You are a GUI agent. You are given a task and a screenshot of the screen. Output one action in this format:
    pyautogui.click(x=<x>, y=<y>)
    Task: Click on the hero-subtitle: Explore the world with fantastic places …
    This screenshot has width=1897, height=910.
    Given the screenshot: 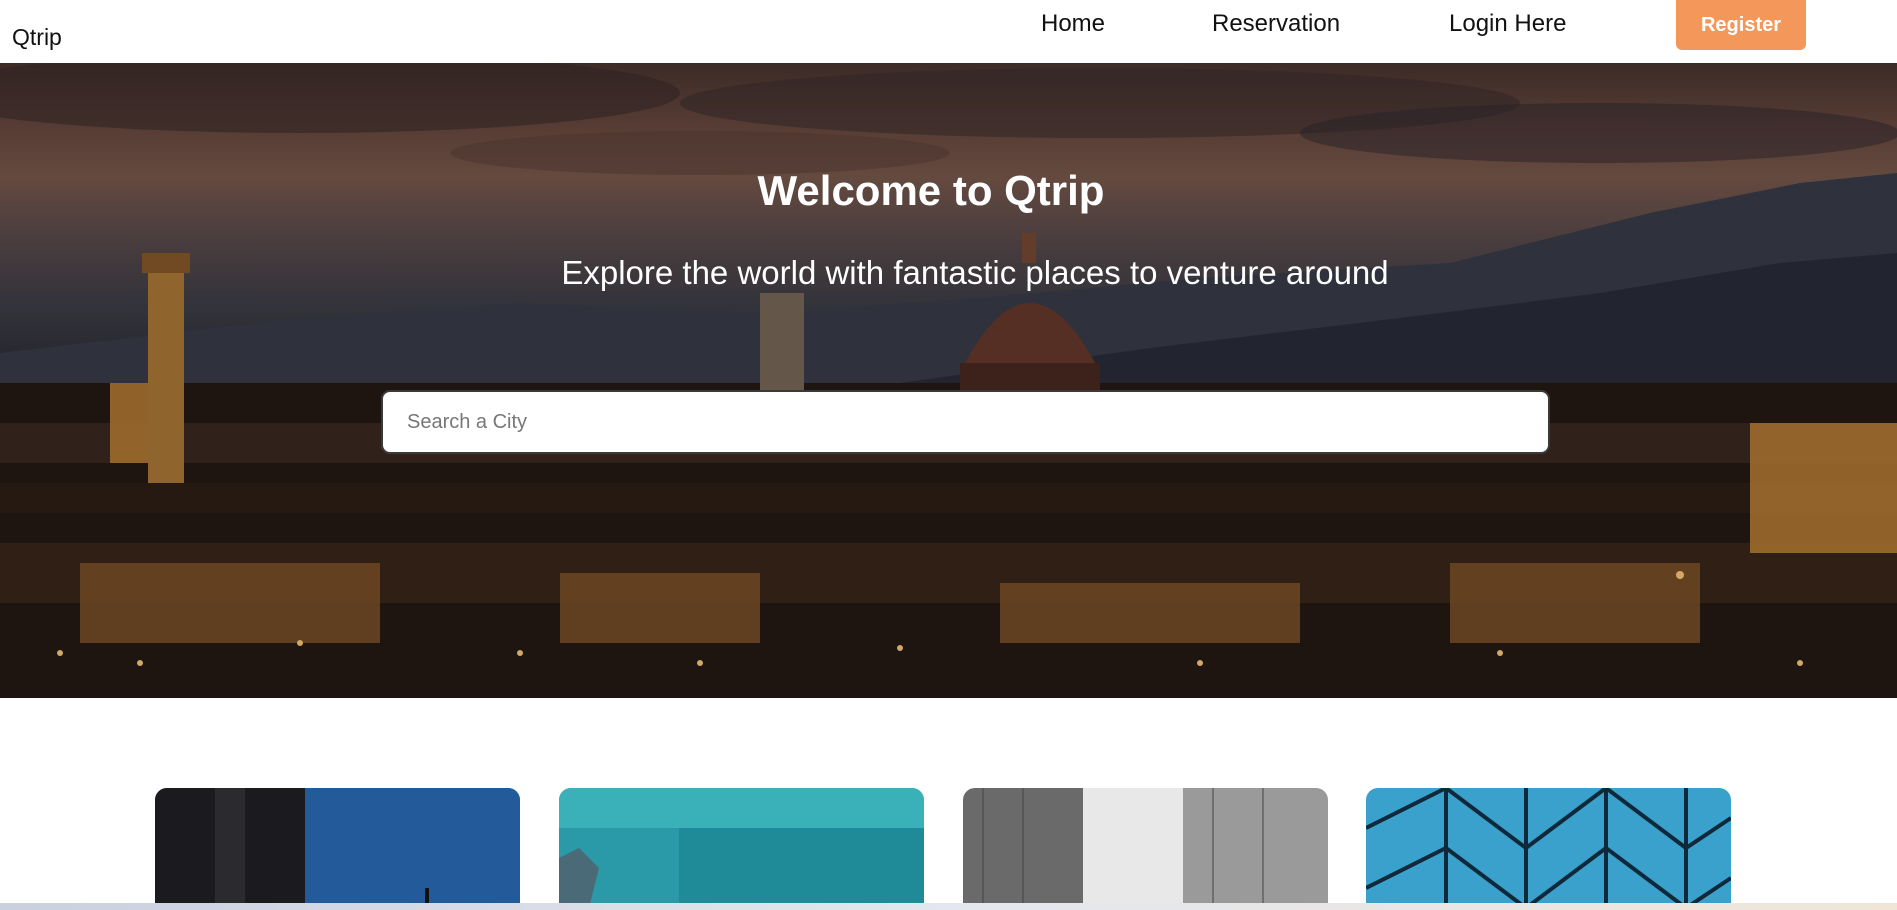 What is the action you would take?
    pyautogui.click(x=975, y=272)
    